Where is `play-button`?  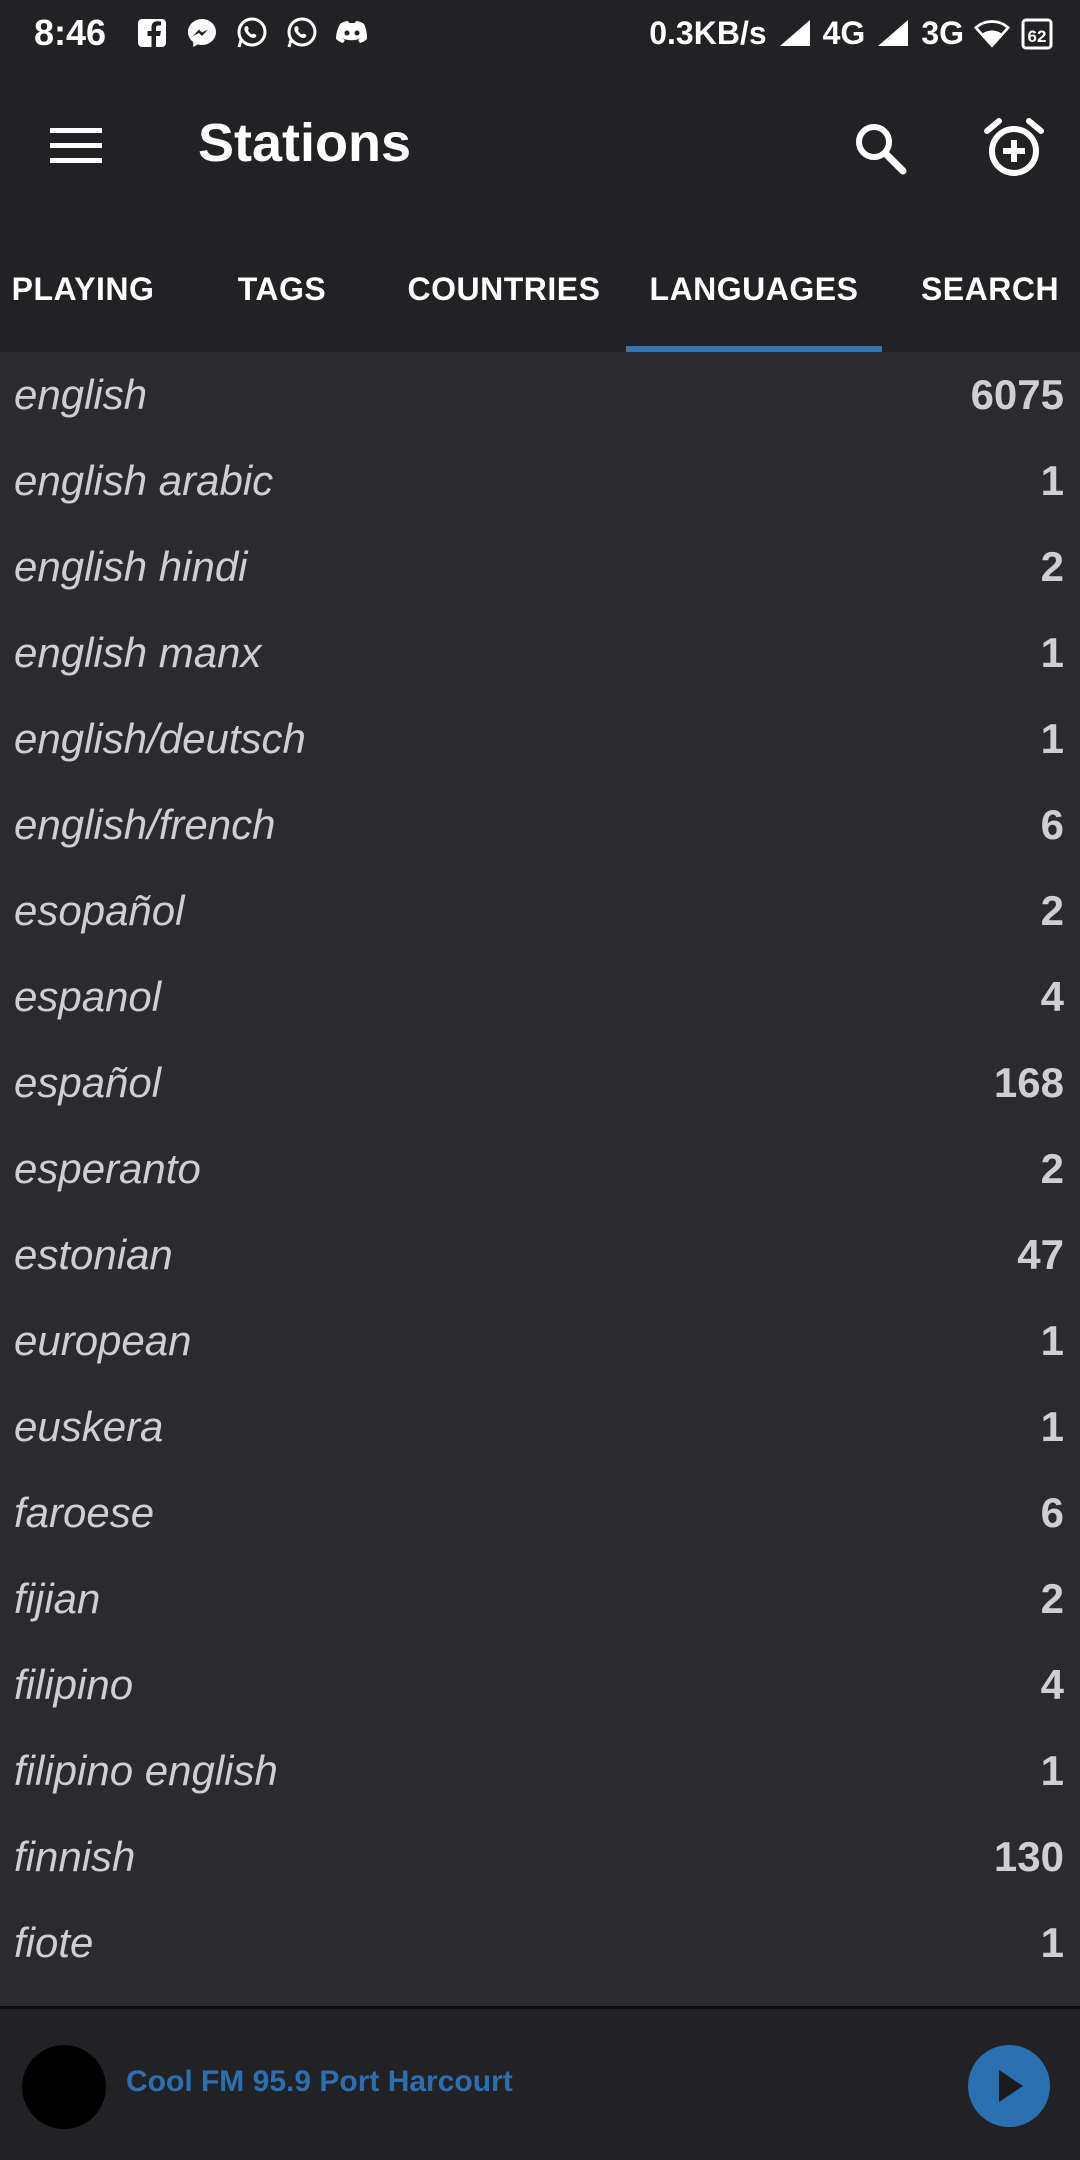
play-button is located at coordinates (1009, 2086).